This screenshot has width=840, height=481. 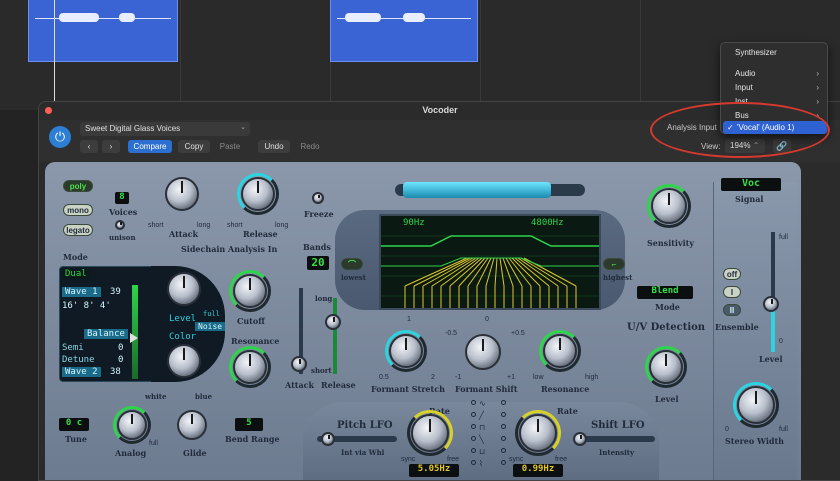 I want to click on uv-mode-display: Blend, so click(x=665, y=292).